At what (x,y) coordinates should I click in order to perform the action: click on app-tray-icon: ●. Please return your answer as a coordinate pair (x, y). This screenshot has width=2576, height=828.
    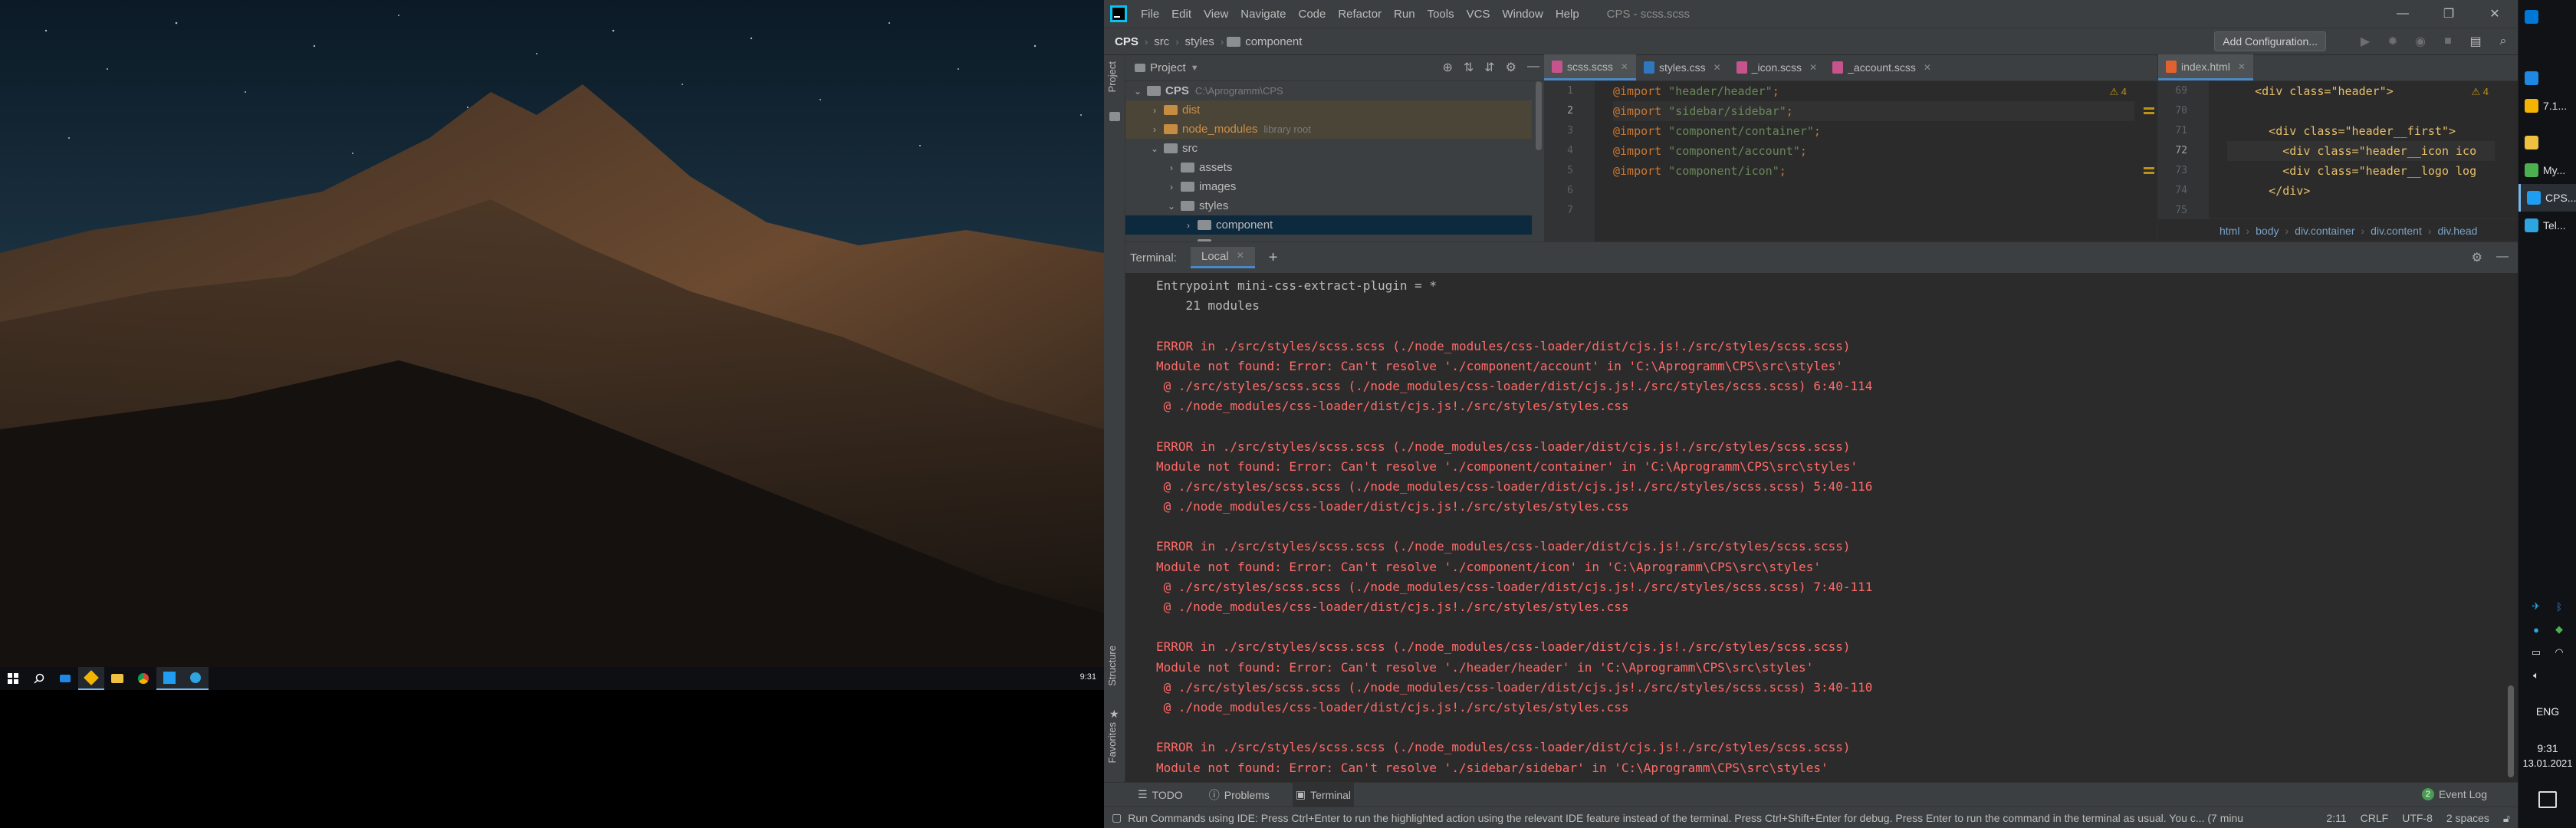
    Looking at the image, I should click on (2537, 629).